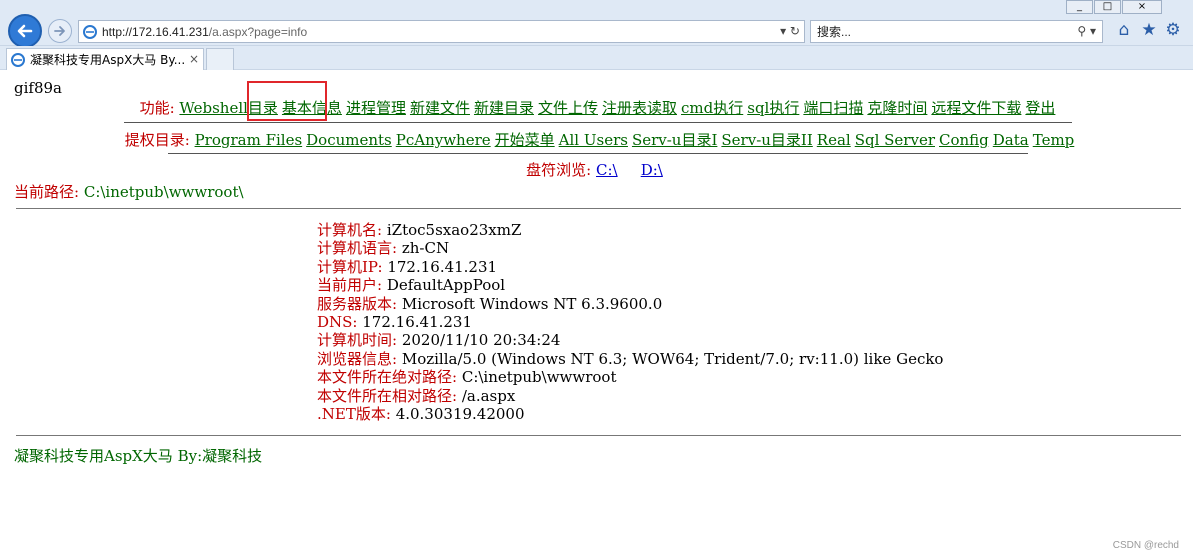  I want to click on tab-active: 凝聚科技专用AspX大马 By... ×, so click(105, 59).